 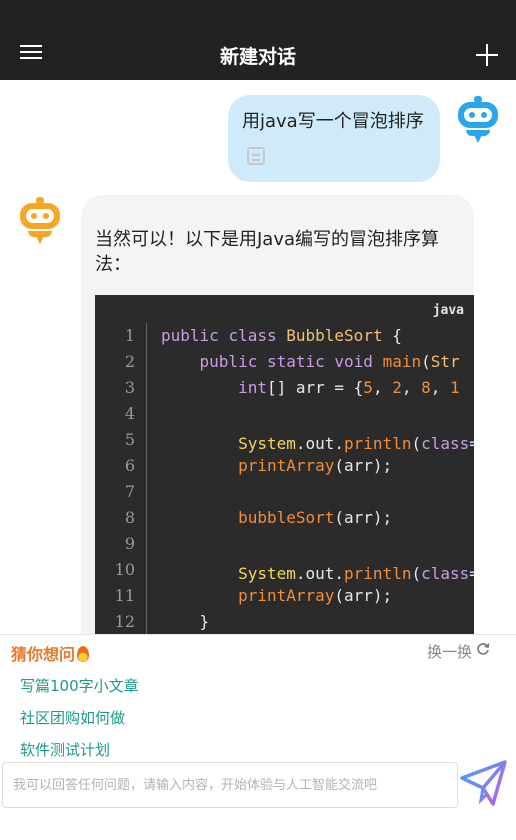 What do you see at coordinates (484, 783) in the screenshot?
I see `send-paper-plane-icon` at bounding box center [484, 783].